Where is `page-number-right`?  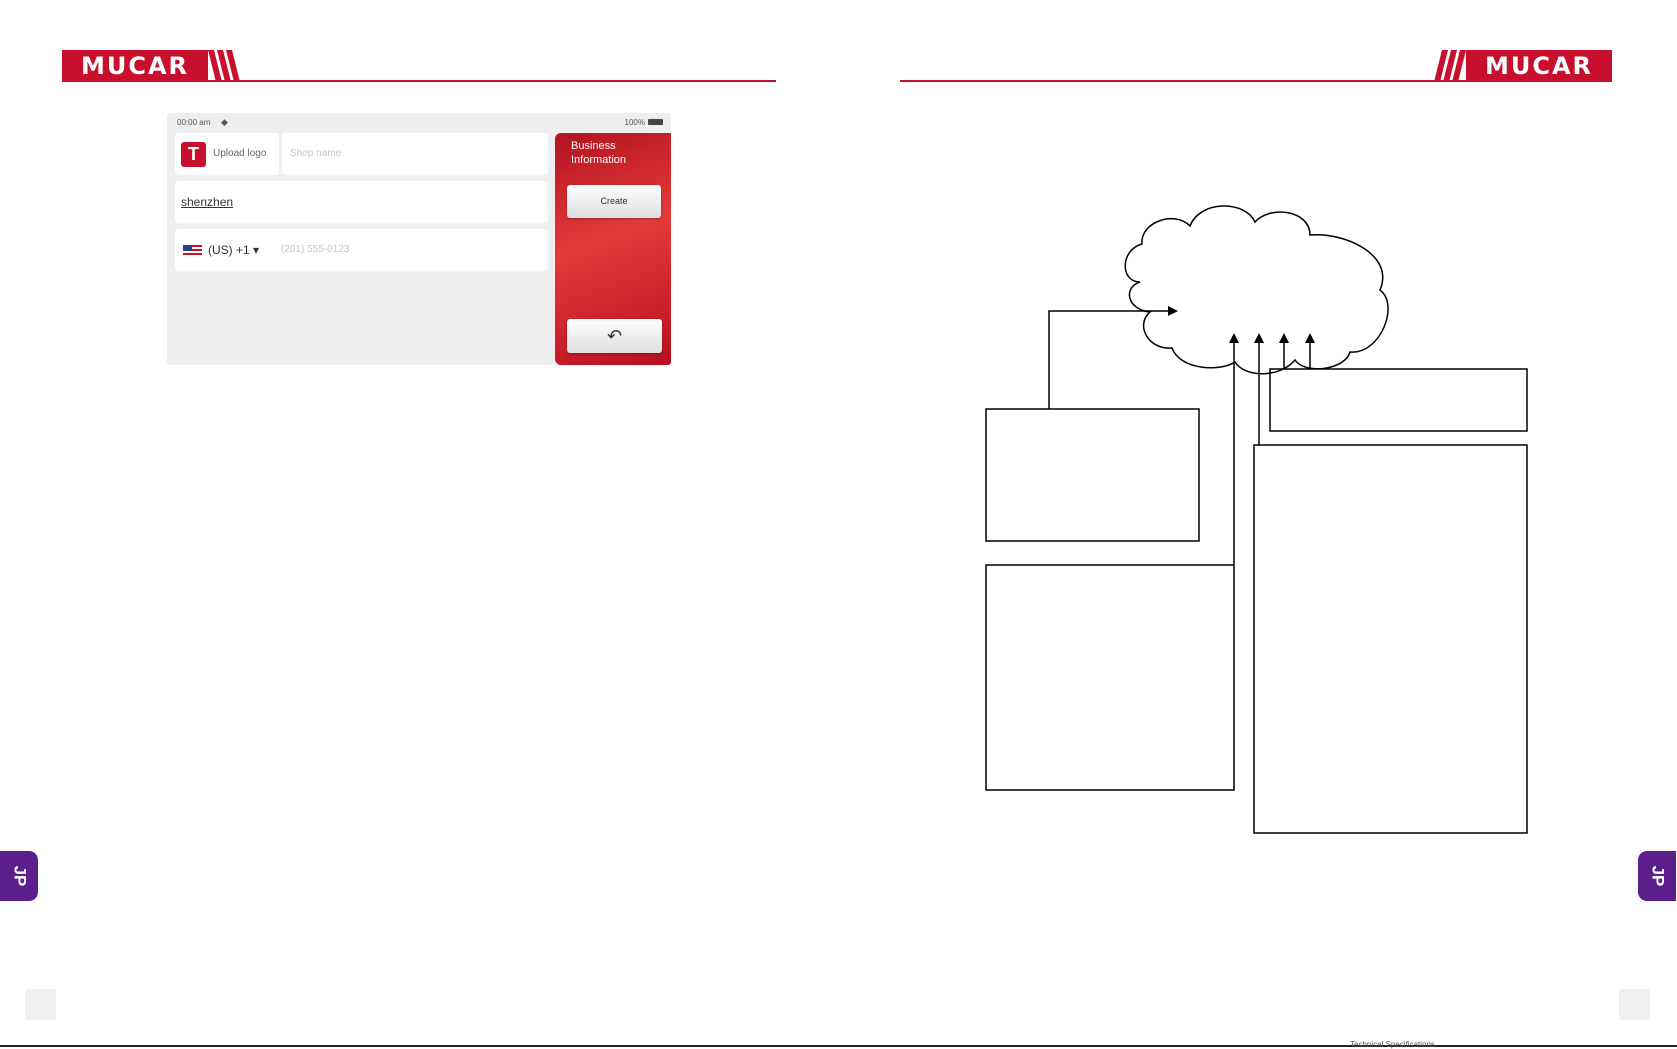
page-number-right is located at coordinates (1634, 1004).